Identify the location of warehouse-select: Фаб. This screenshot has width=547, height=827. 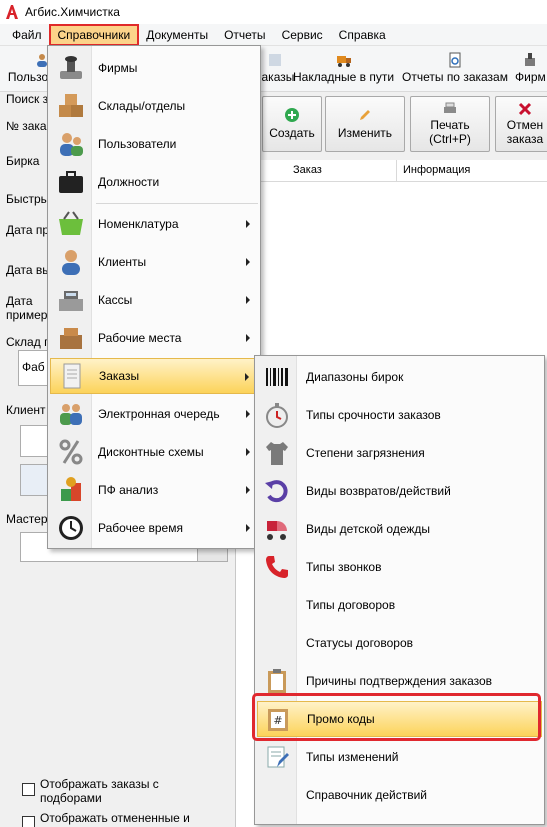
(33, 368).